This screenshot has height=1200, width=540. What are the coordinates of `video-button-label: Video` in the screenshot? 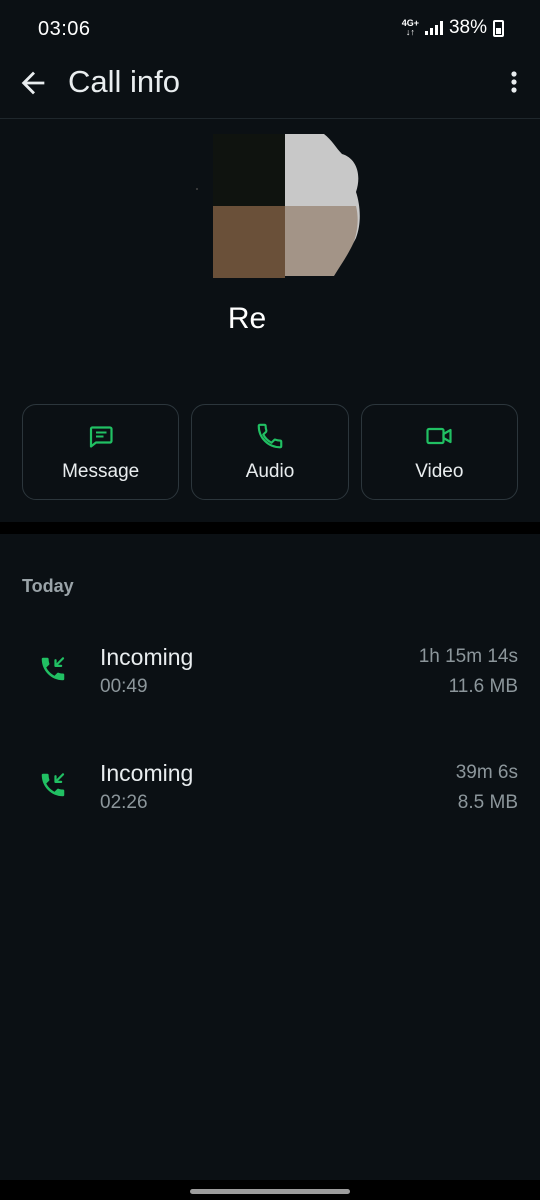 It's located at (439, 471).